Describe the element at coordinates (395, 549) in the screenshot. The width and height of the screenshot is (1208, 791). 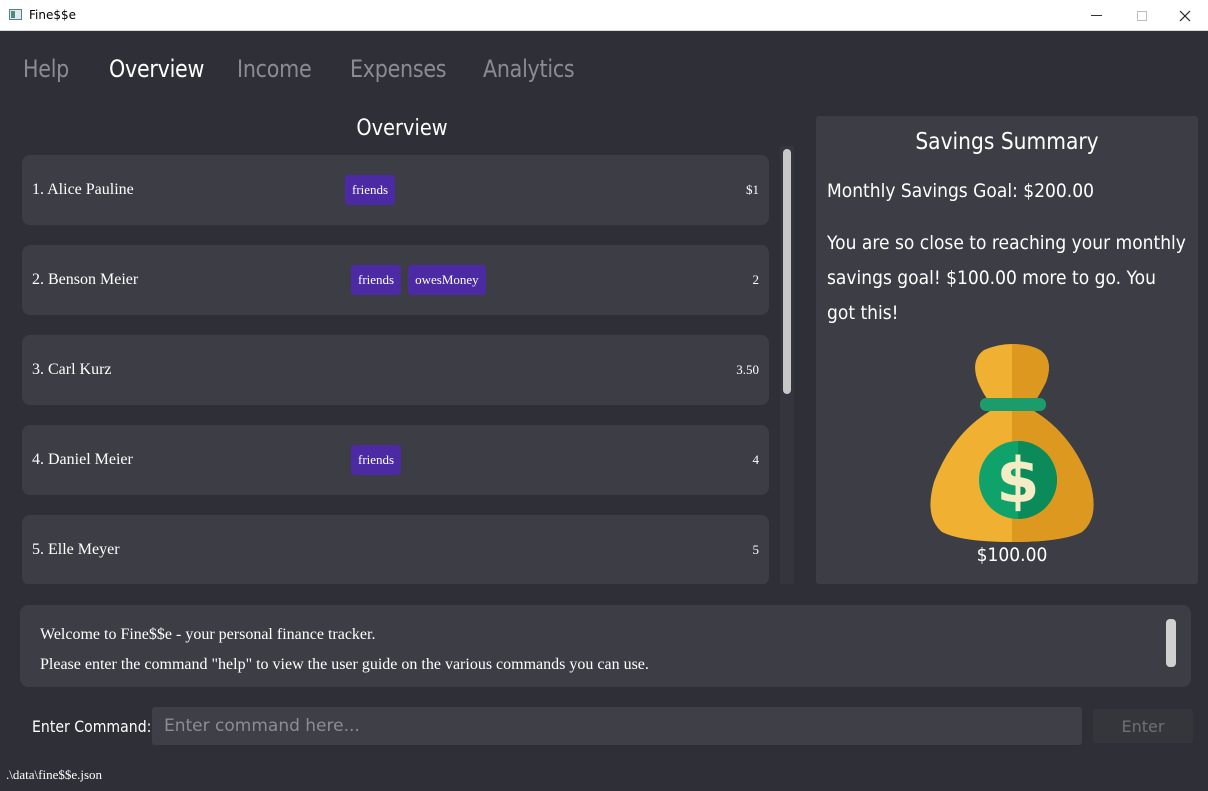
I see `list-item: 5. Elle Meyer 5` at that location.